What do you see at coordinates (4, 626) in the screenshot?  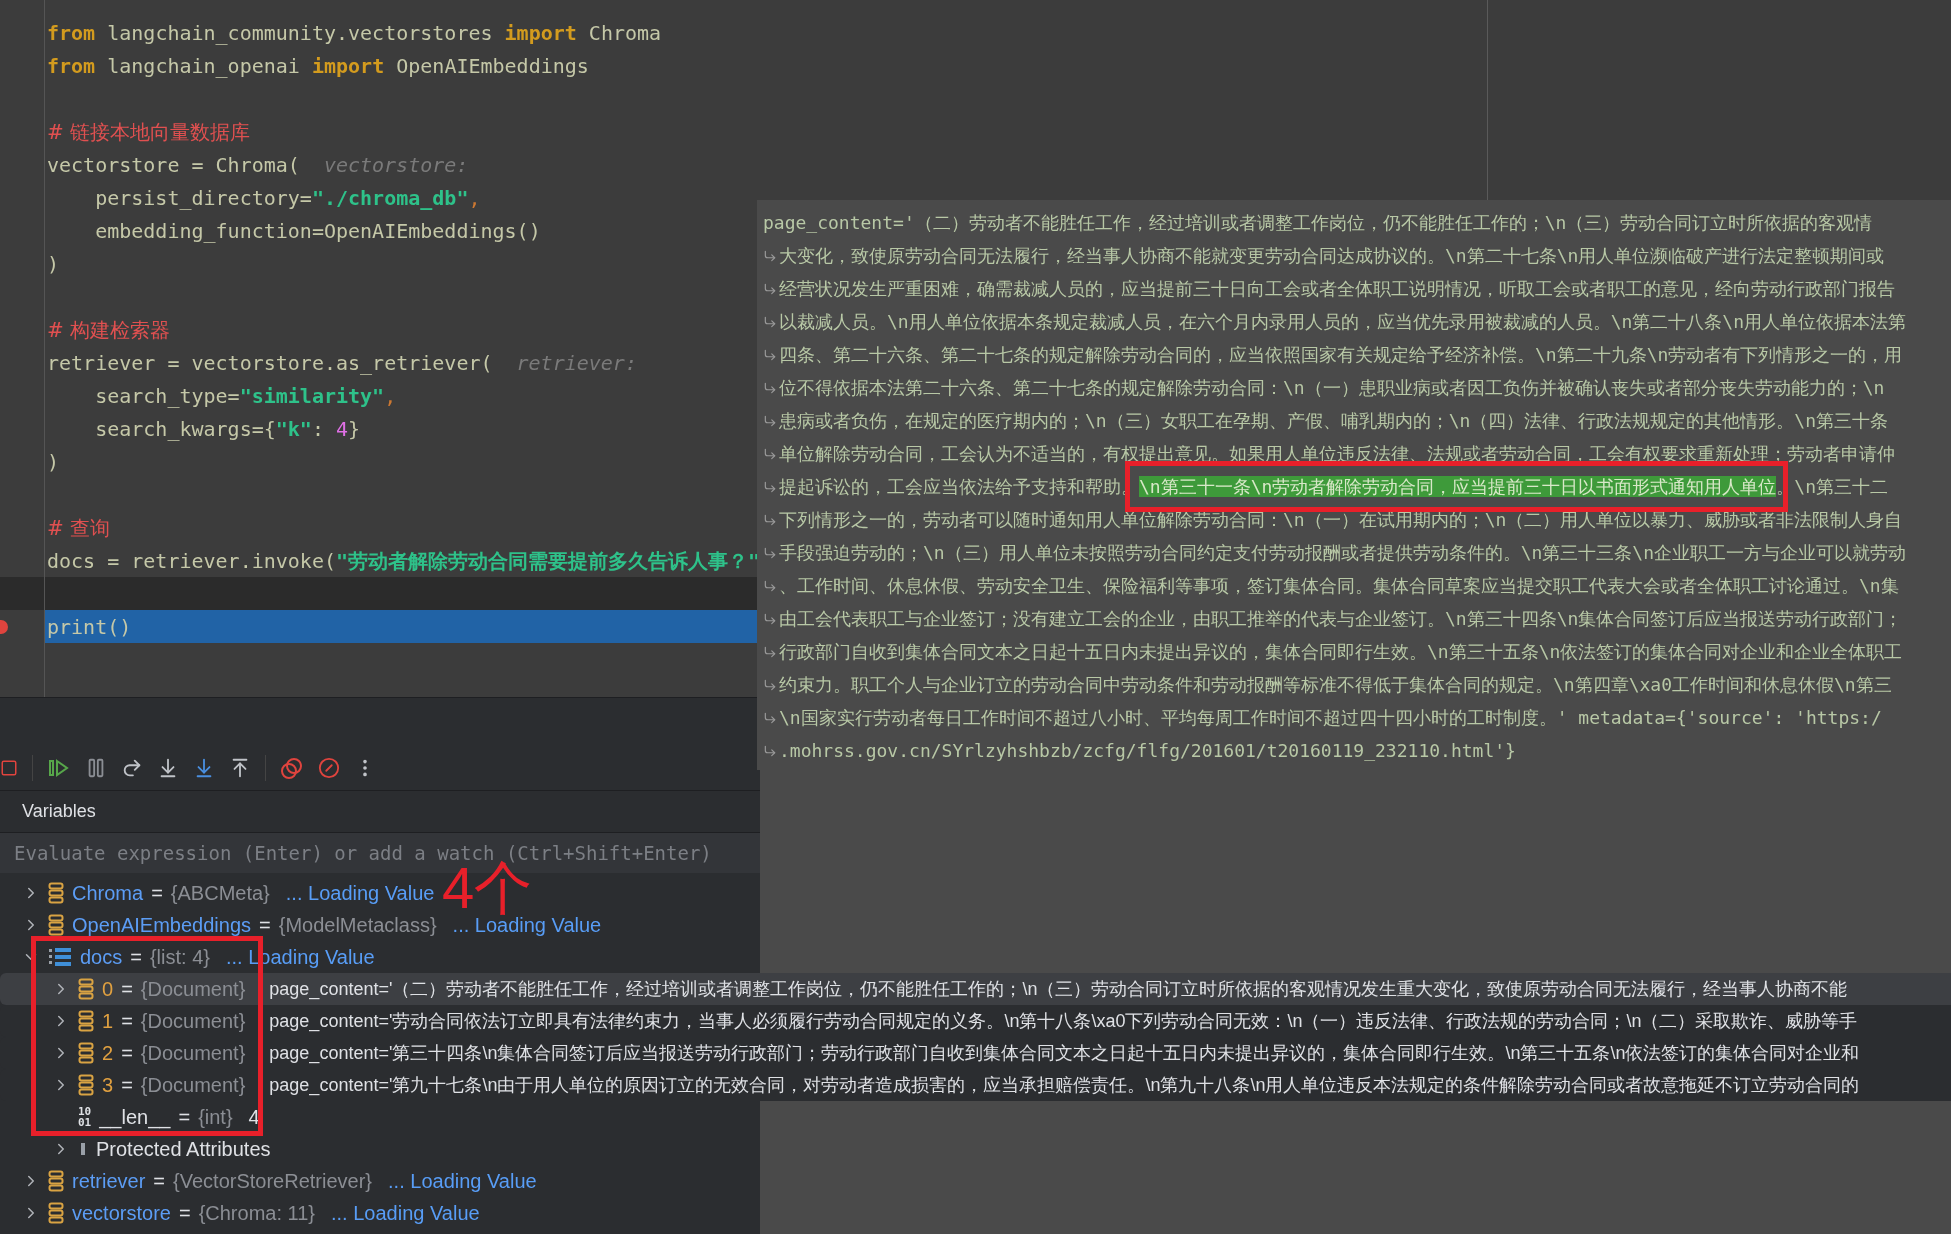 I see `breakpoint-icon` at bounding box center [4, 626].